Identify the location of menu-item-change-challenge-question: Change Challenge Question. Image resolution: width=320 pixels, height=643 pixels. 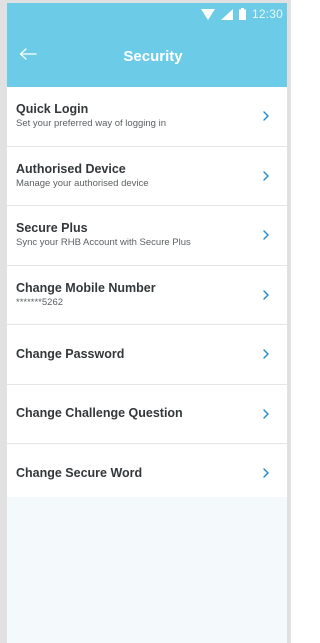
(147, 414).